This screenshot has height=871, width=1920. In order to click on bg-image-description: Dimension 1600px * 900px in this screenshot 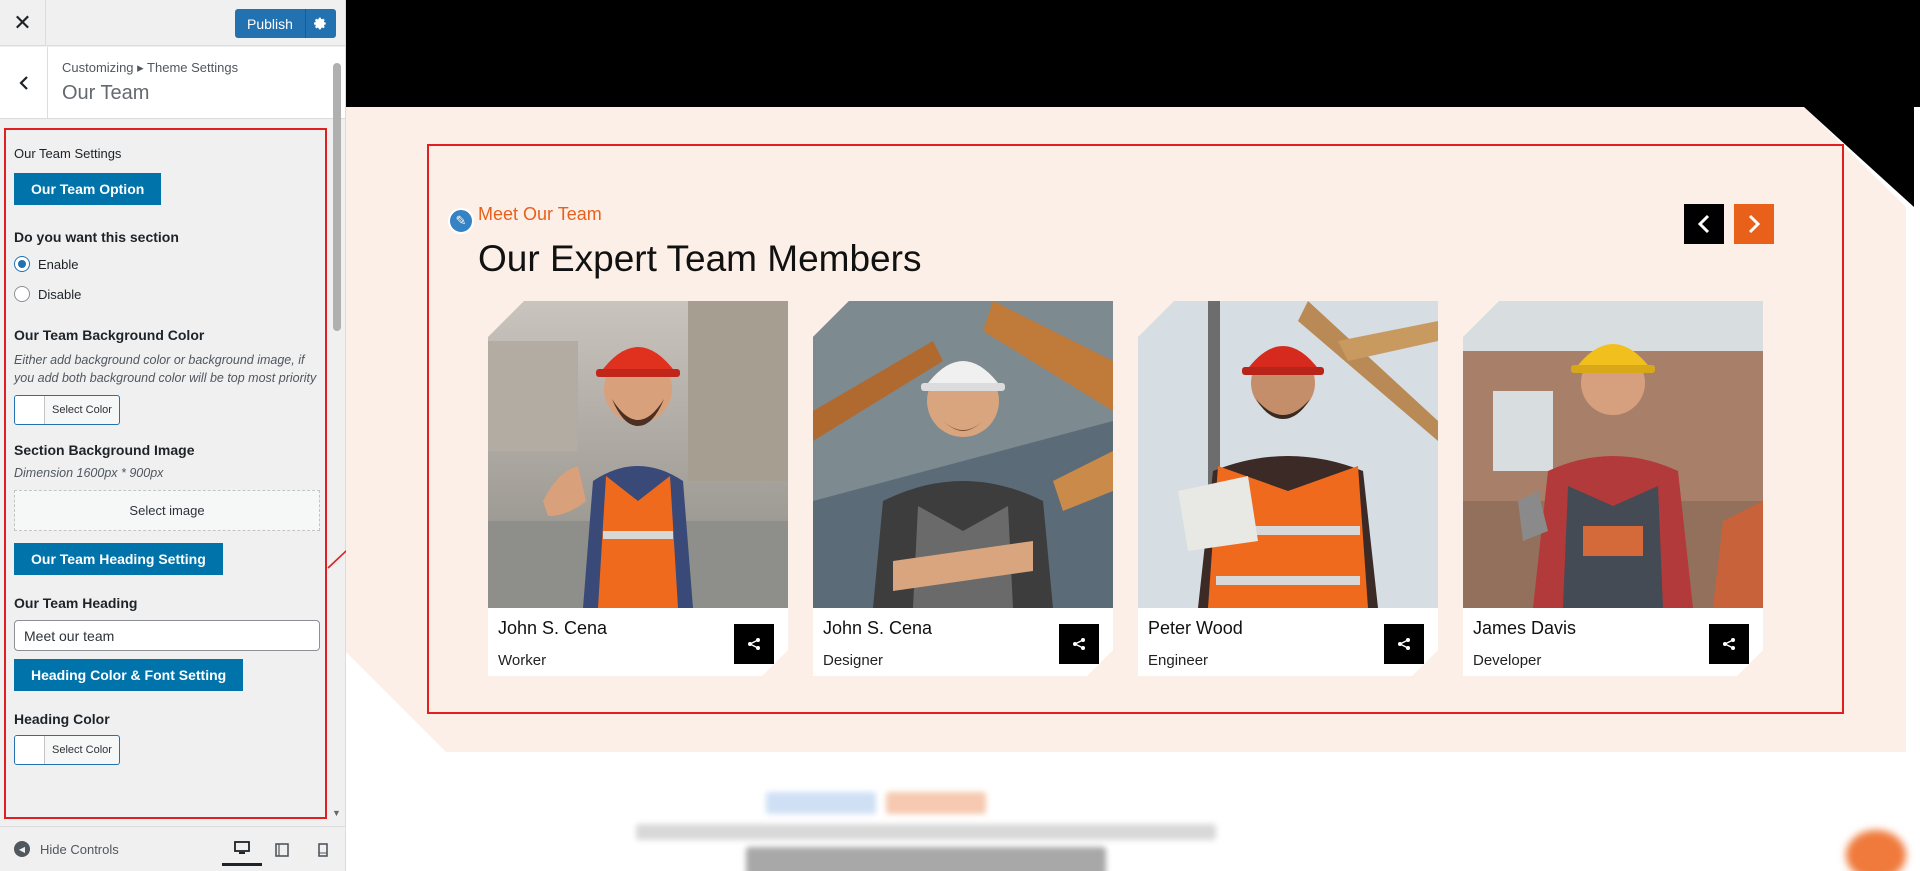, I will do `click(89, 473)`.